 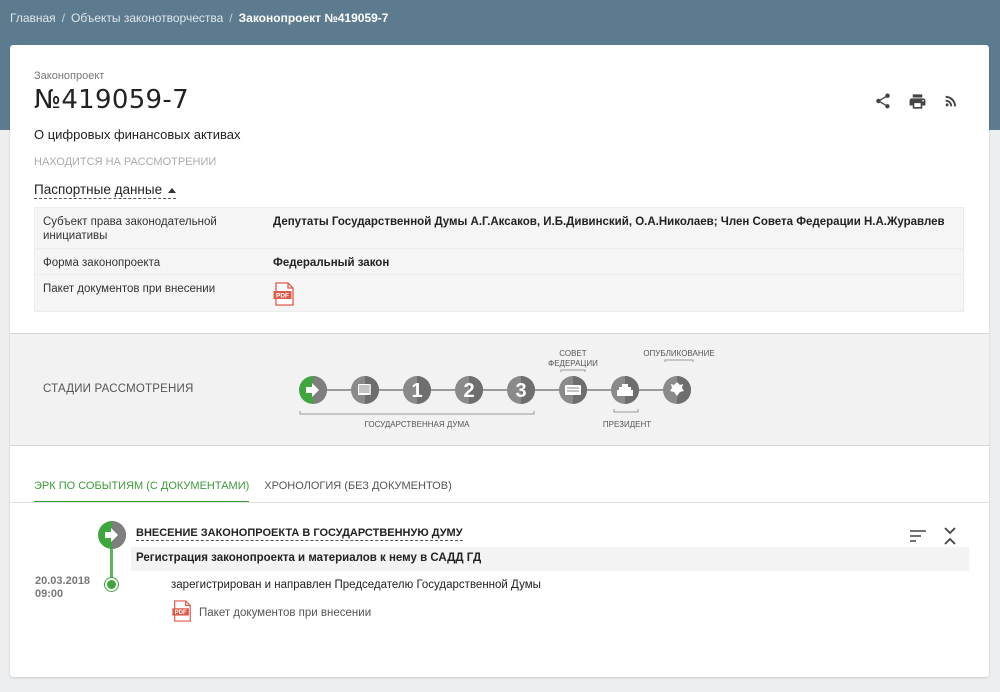 I want to click on bill-kind: Законопроект, so click(x=69, y=76).